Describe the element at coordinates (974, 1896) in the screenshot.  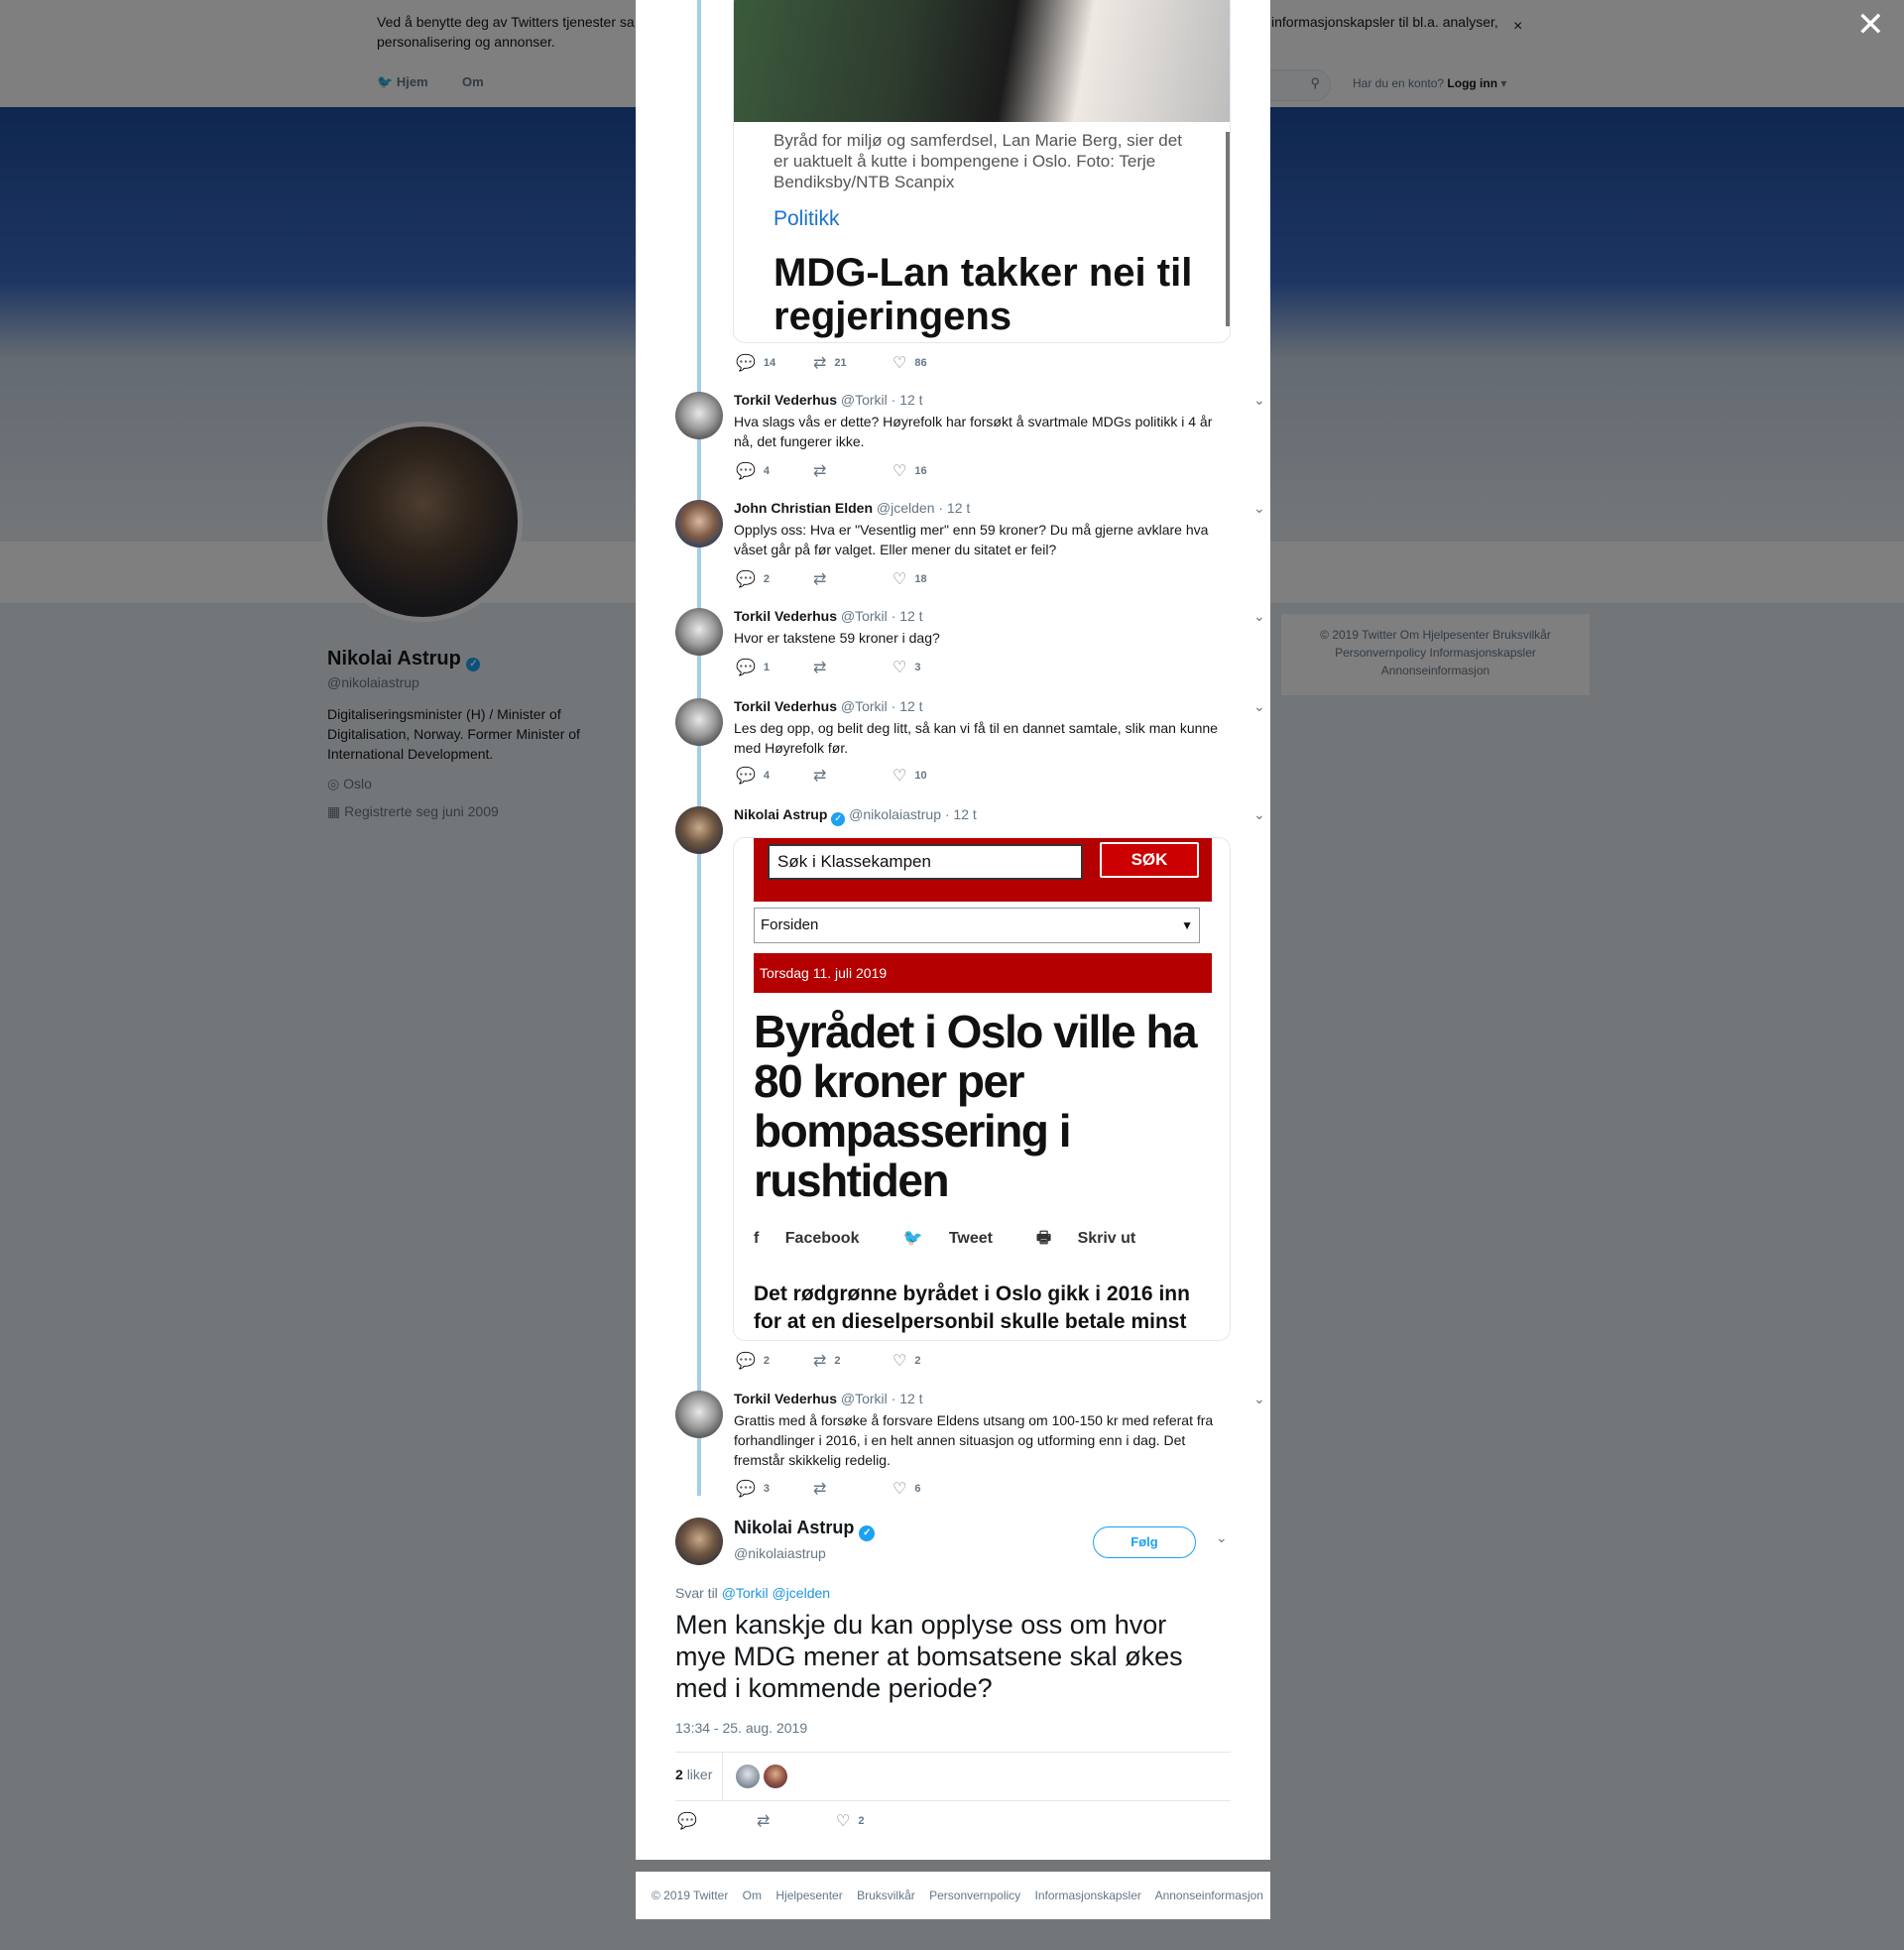
I see `footer-link: Personvernpolicy` at that location.